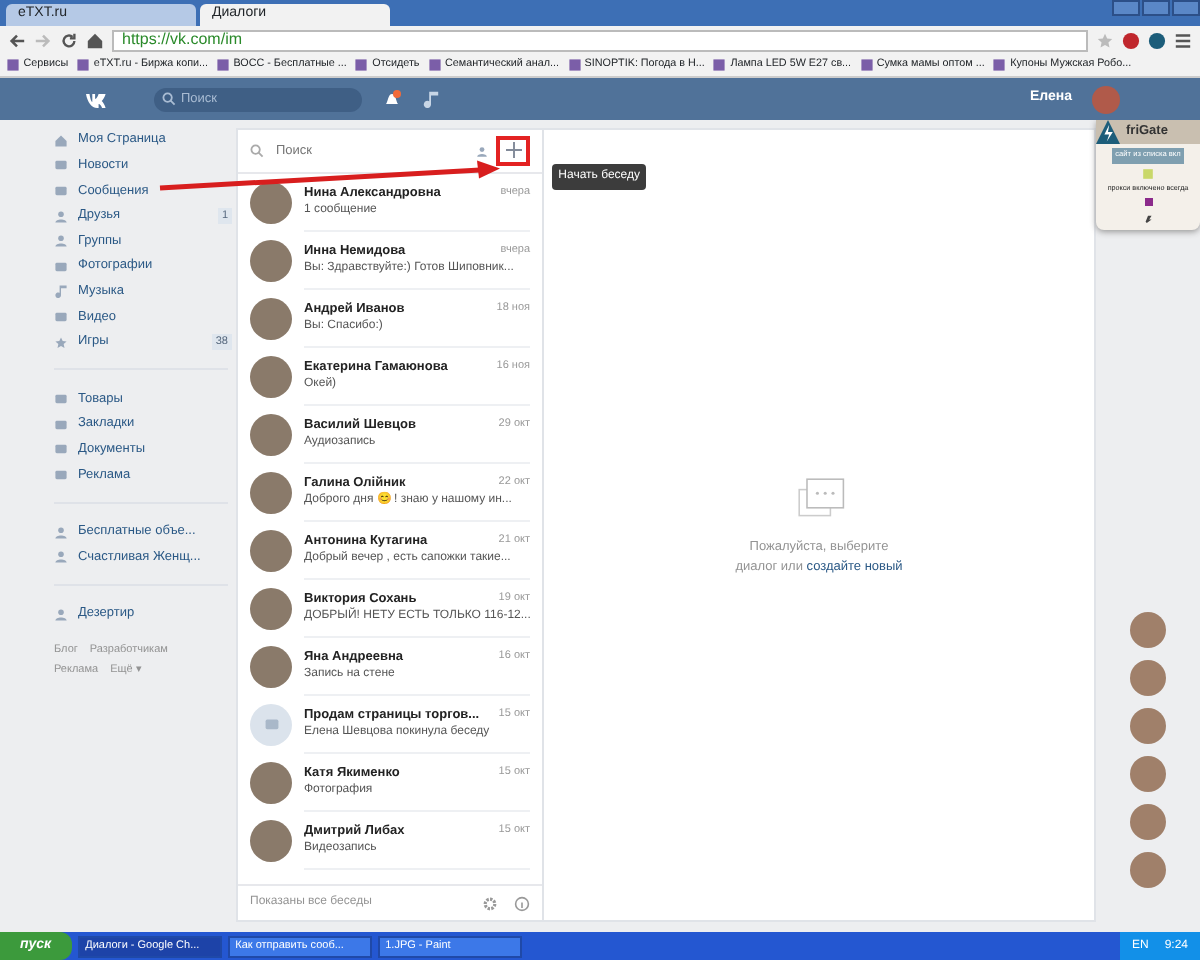 The width and height of the screenshot is (1200, 960). Describe the element at coordinates (69, 40) in the screenshot. I see `reload-icon` at that location.